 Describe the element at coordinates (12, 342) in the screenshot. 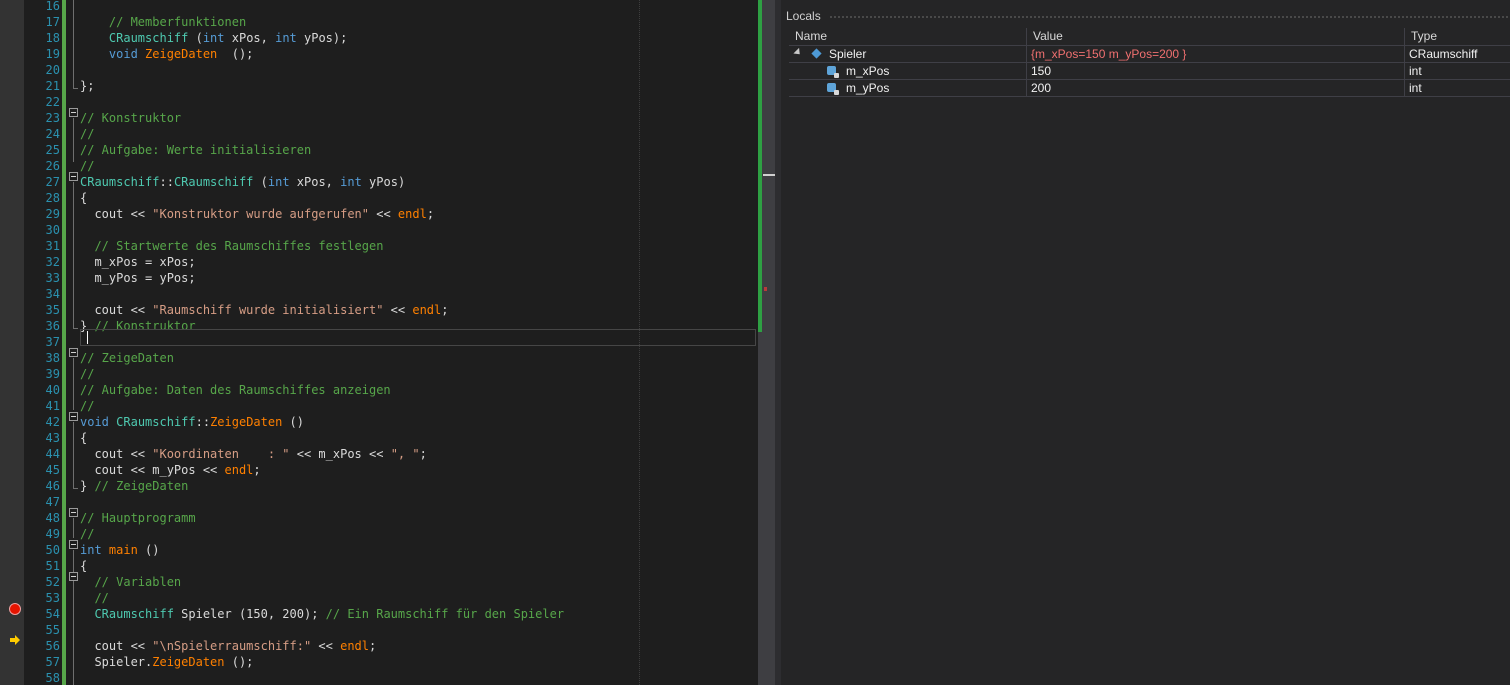

I see `glyph-margin` at that location.